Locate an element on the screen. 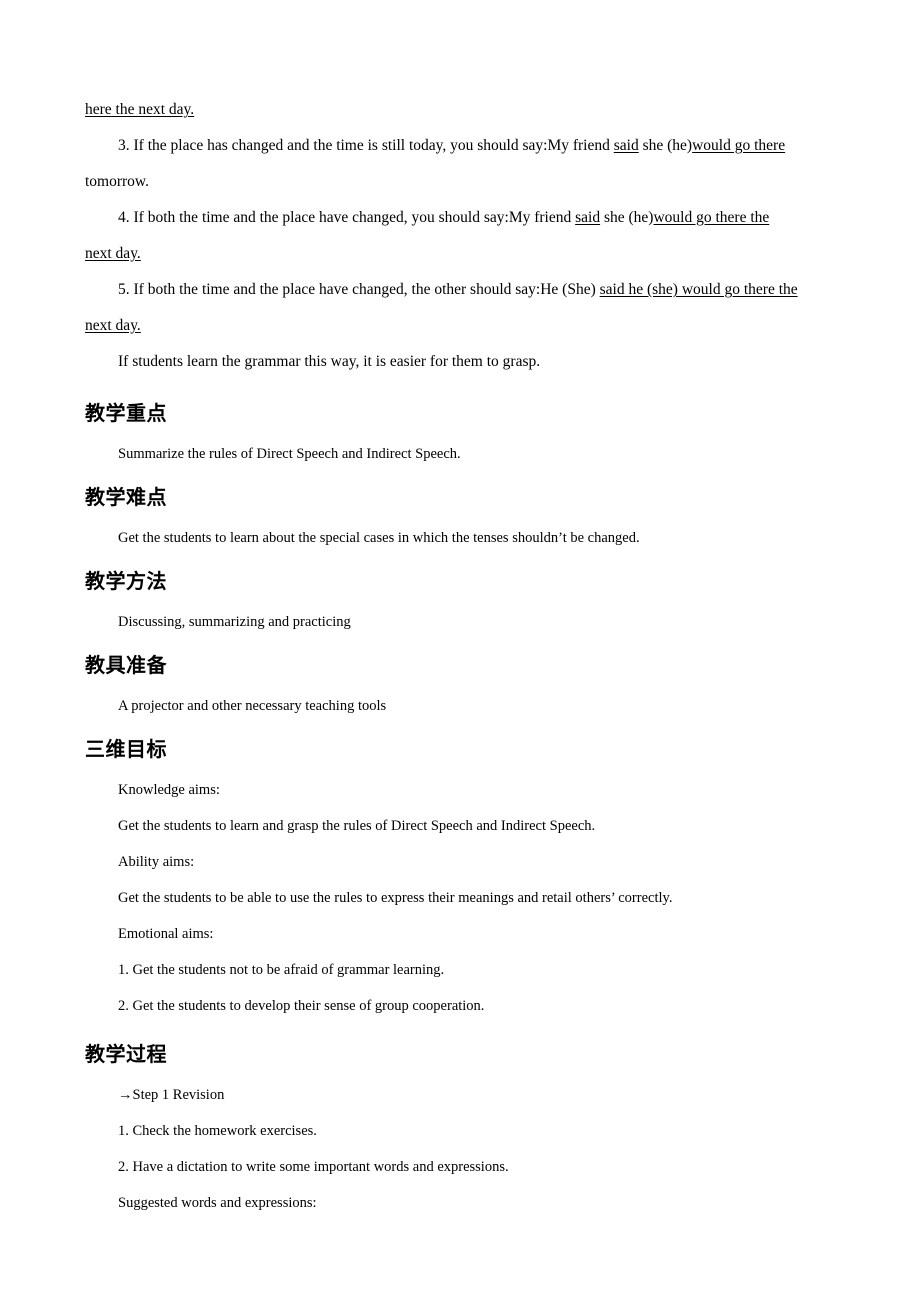  continued-line: here the next day. is located at coordinates (460, 110).